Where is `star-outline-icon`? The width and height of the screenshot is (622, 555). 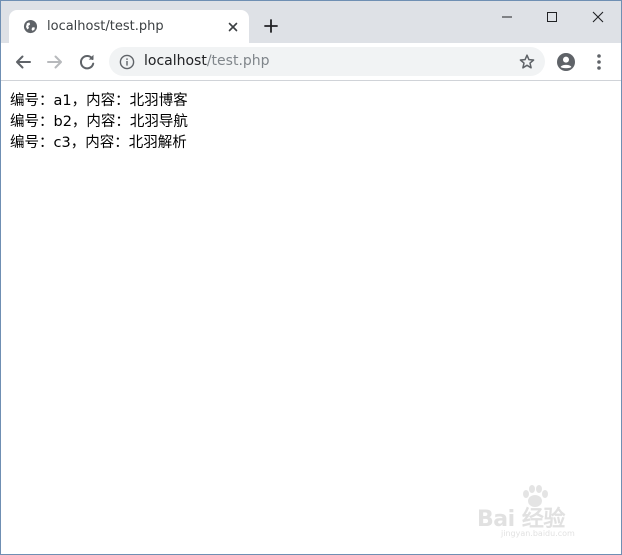
star-outline-icon is located at coordinates (527, 62).